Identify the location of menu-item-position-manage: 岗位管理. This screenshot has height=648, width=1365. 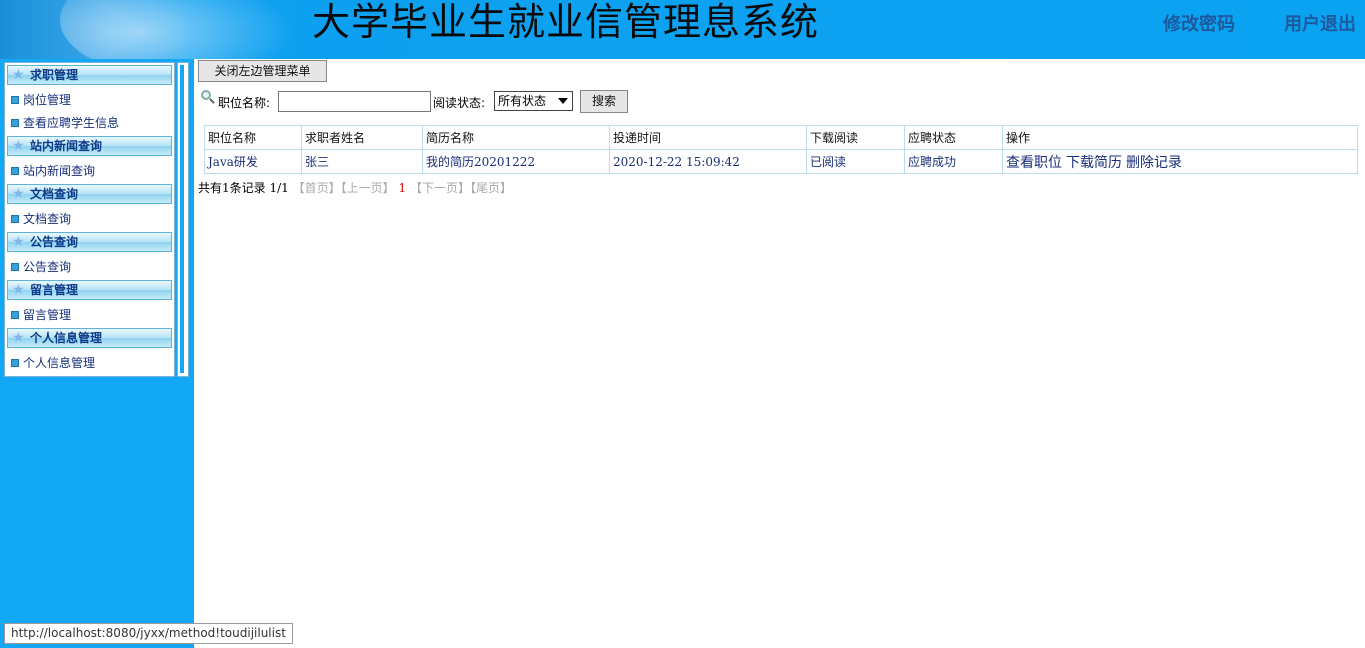
(41, 100).